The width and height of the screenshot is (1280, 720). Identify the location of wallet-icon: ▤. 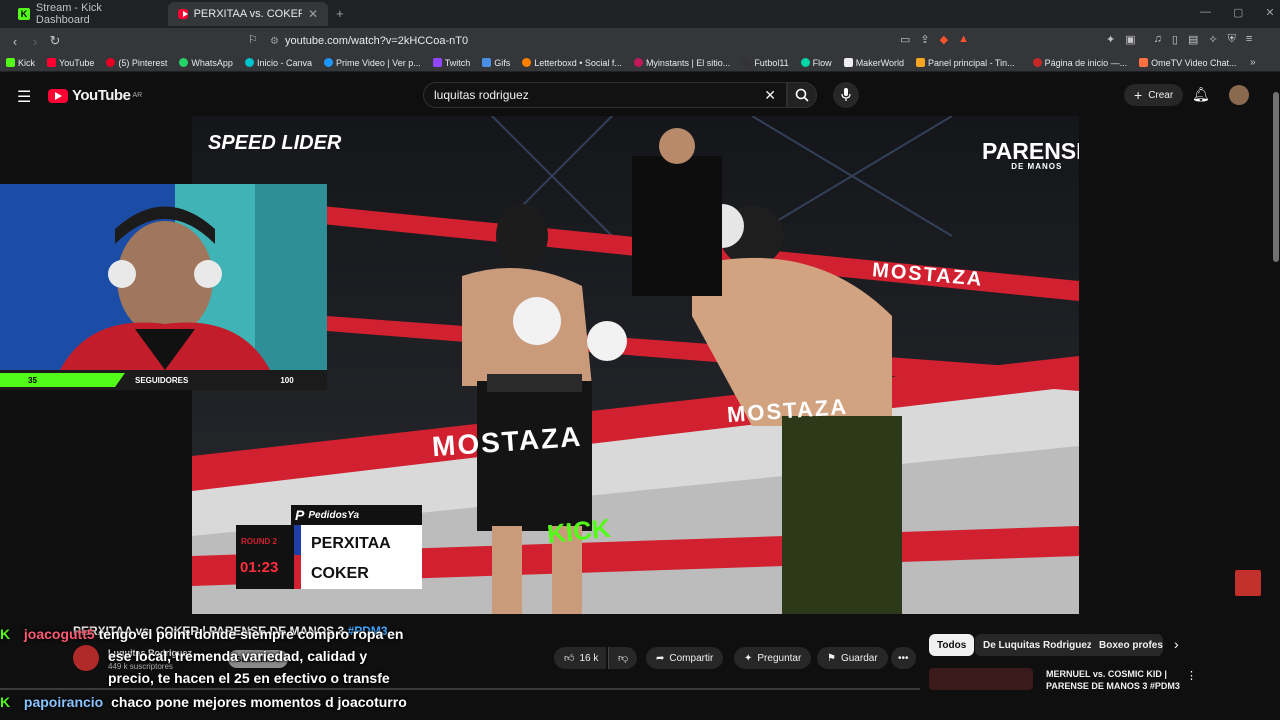
(1193, 39).